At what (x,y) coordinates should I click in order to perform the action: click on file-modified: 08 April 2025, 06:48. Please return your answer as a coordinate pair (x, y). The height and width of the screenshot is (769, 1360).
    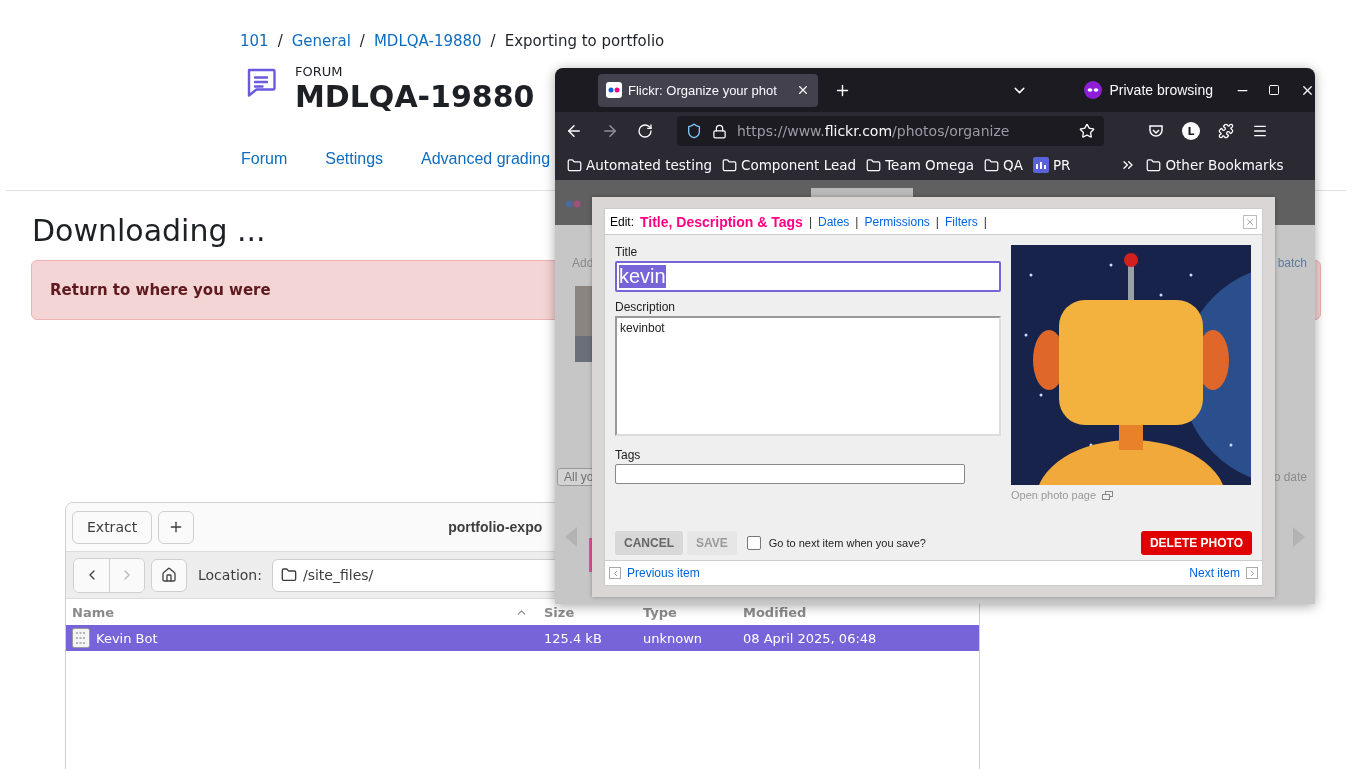
    Looking at the image, I should click on (810, 638).